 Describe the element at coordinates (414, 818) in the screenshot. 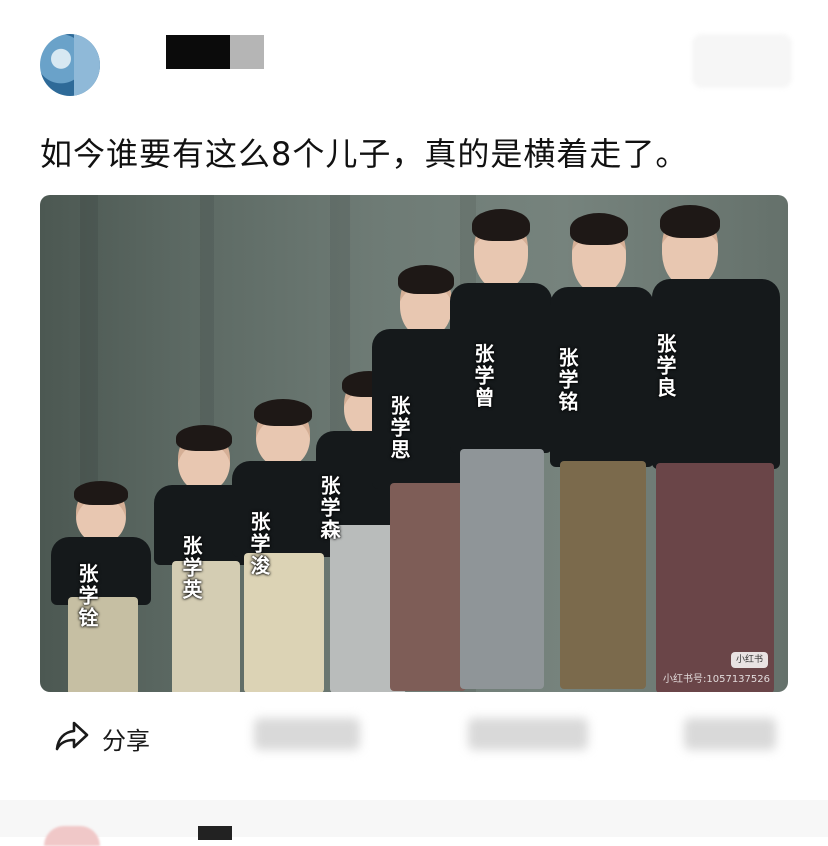

I see `feed-divider` at that location.